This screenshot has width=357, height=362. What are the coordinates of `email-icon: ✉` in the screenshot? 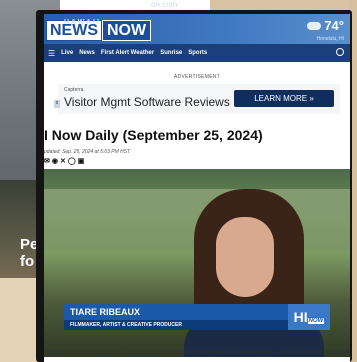 It's located at (47, 161).